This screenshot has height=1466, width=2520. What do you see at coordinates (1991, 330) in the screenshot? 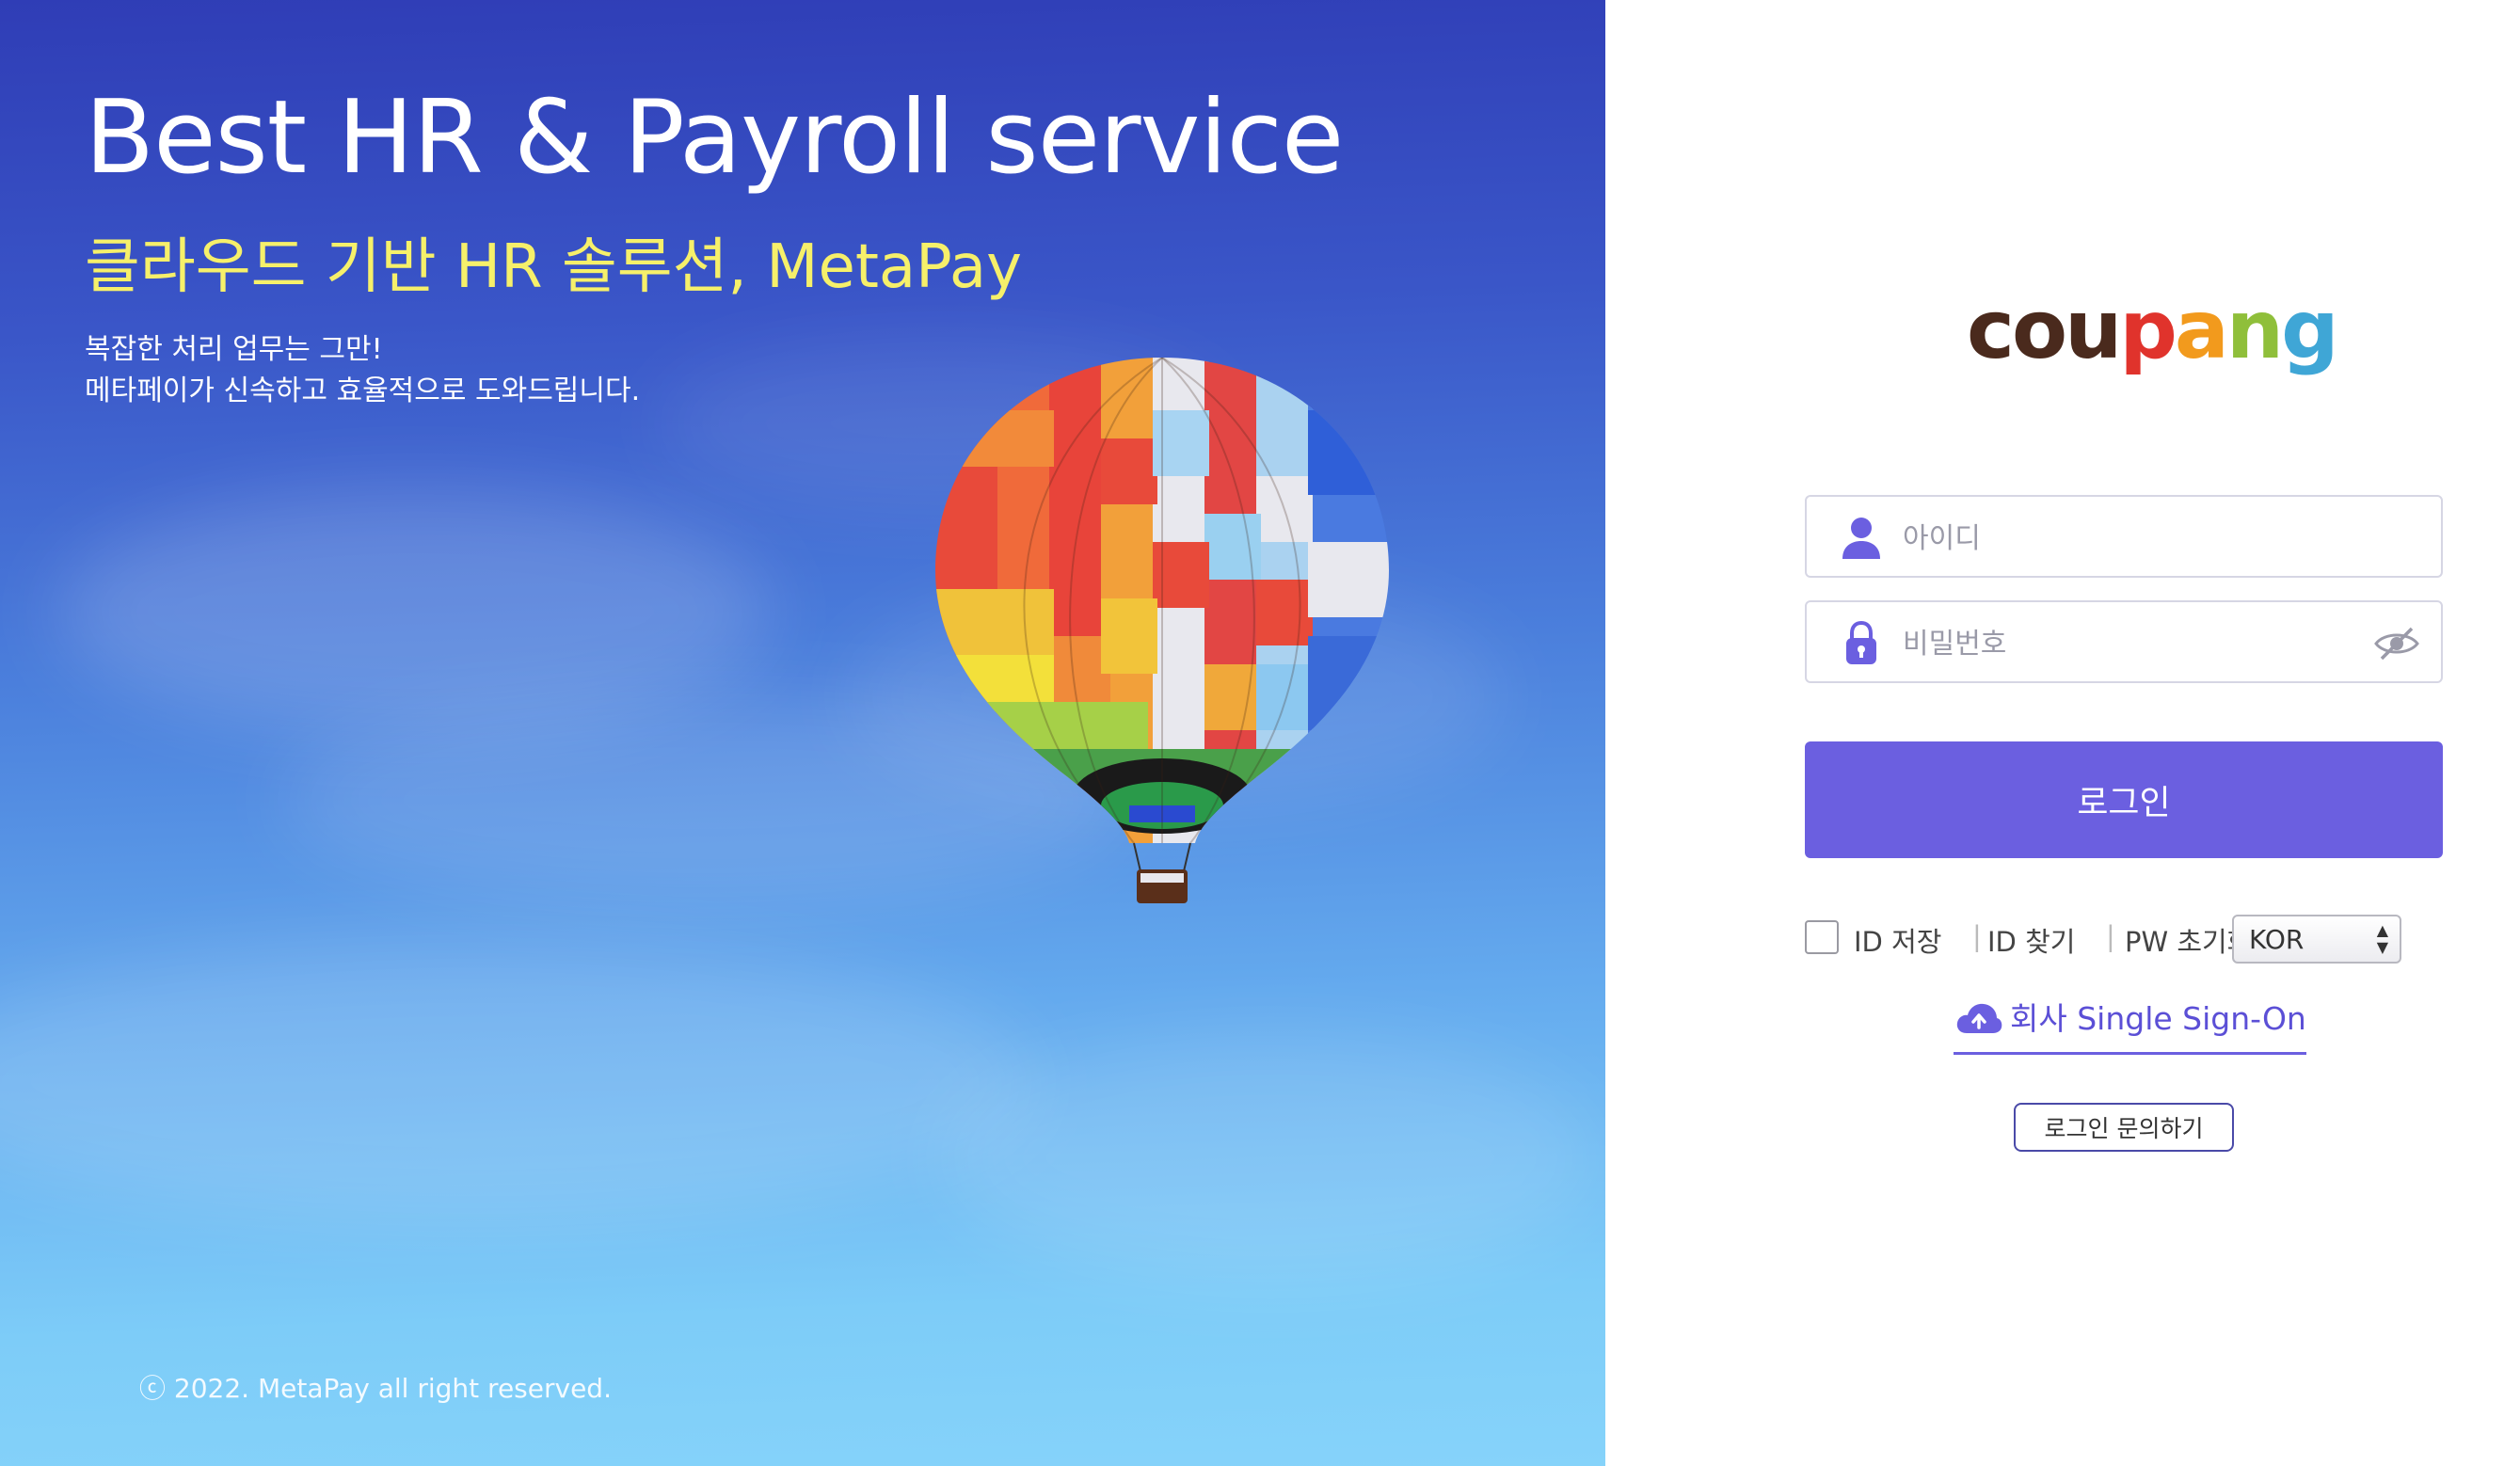
I see `logo-letter: c` at bounding box center [1991, 330].